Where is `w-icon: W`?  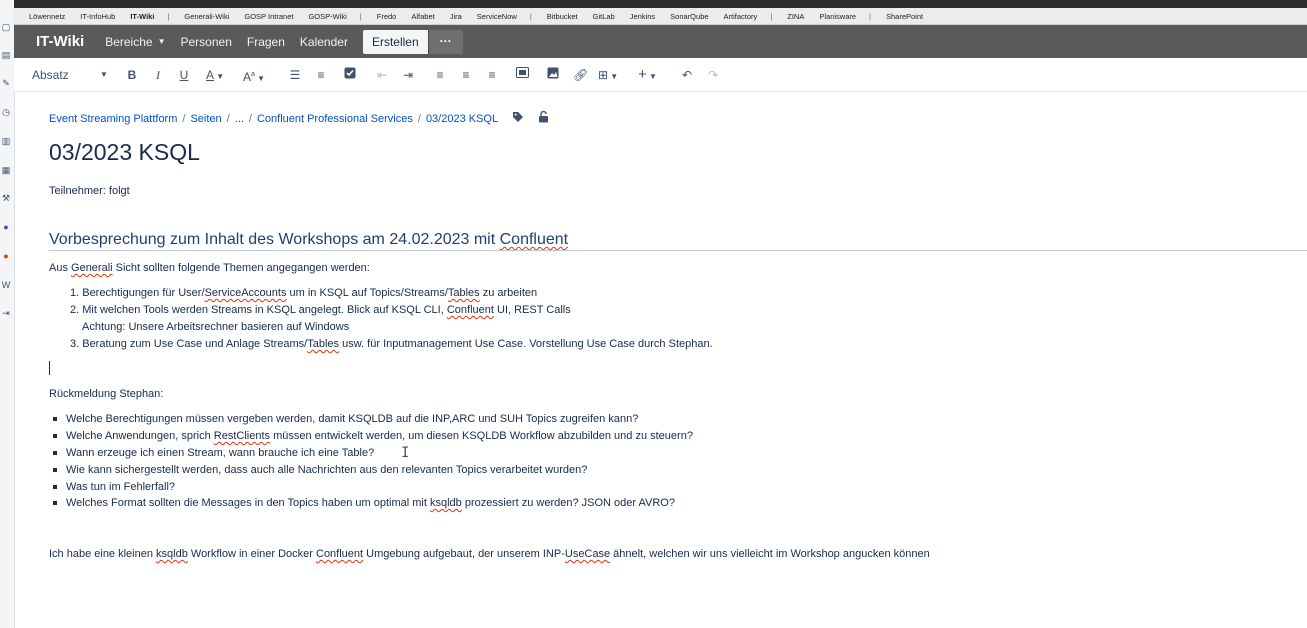 w-icon: W is located at coordinates (6, 285).